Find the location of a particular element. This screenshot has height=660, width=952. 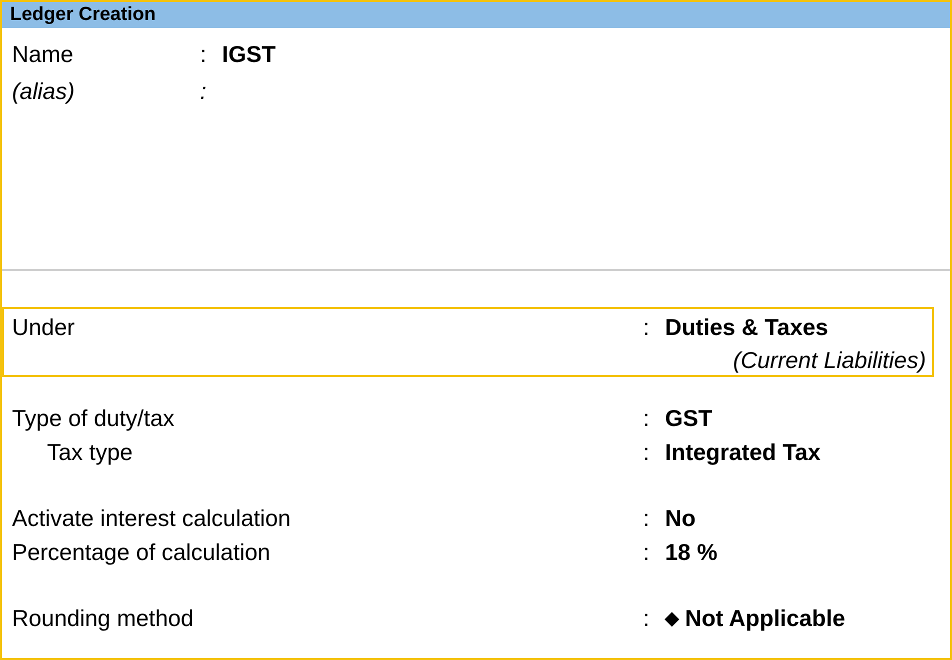

window-title: Ledger Creation is located at coordinates (476, 15).